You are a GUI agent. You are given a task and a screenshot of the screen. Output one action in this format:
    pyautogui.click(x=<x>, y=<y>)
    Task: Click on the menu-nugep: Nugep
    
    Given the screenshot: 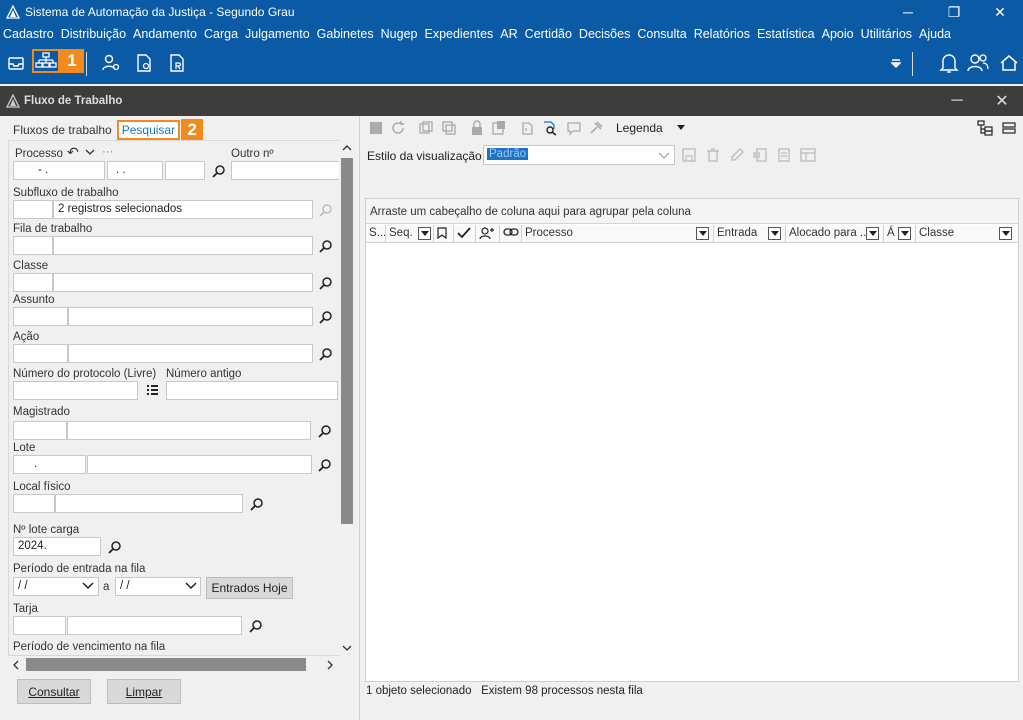 What is the action you would take?
    pyautogui.click(x=402, y=34)
    